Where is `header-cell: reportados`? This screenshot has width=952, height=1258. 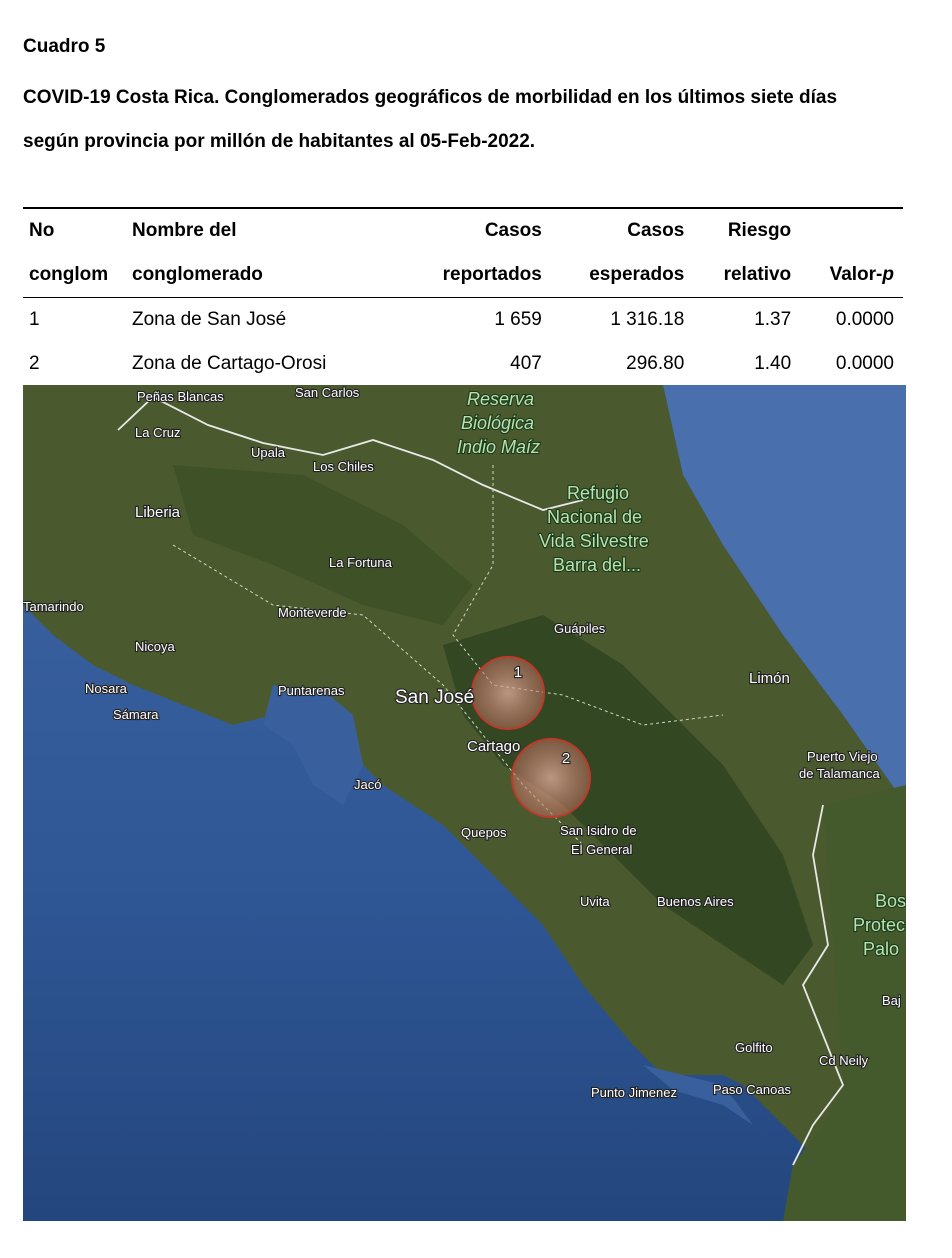 header-cell: reportados is located at coordinates (477, 275).